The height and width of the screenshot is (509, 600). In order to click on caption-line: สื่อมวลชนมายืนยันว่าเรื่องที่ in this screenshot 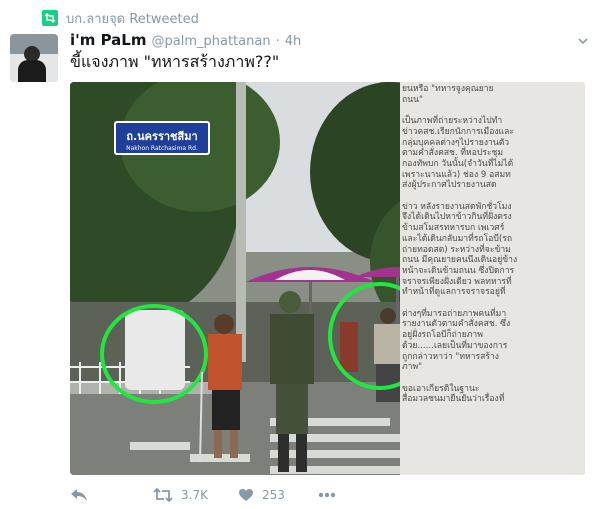, I will do `click(453, 399)`.